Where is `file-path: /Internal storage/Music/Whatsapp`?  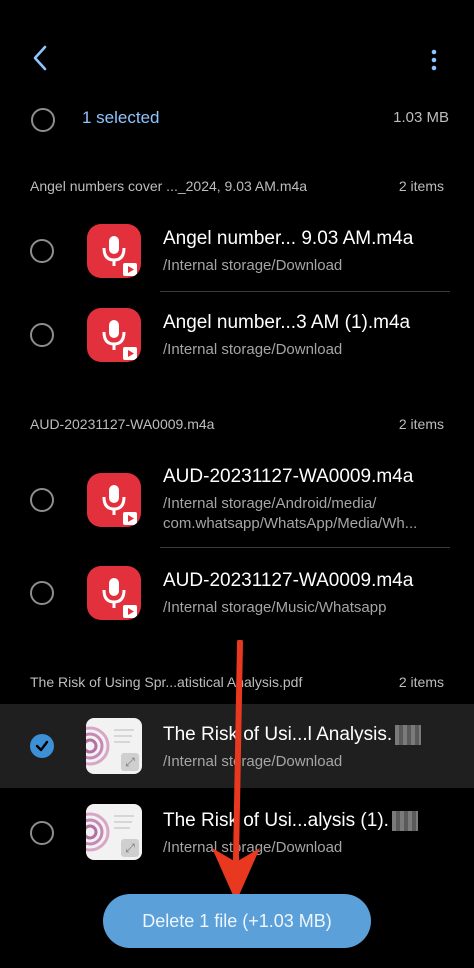
file-path: /Internal storage/Music/Whatsapp is located at coordinates (275, 607).